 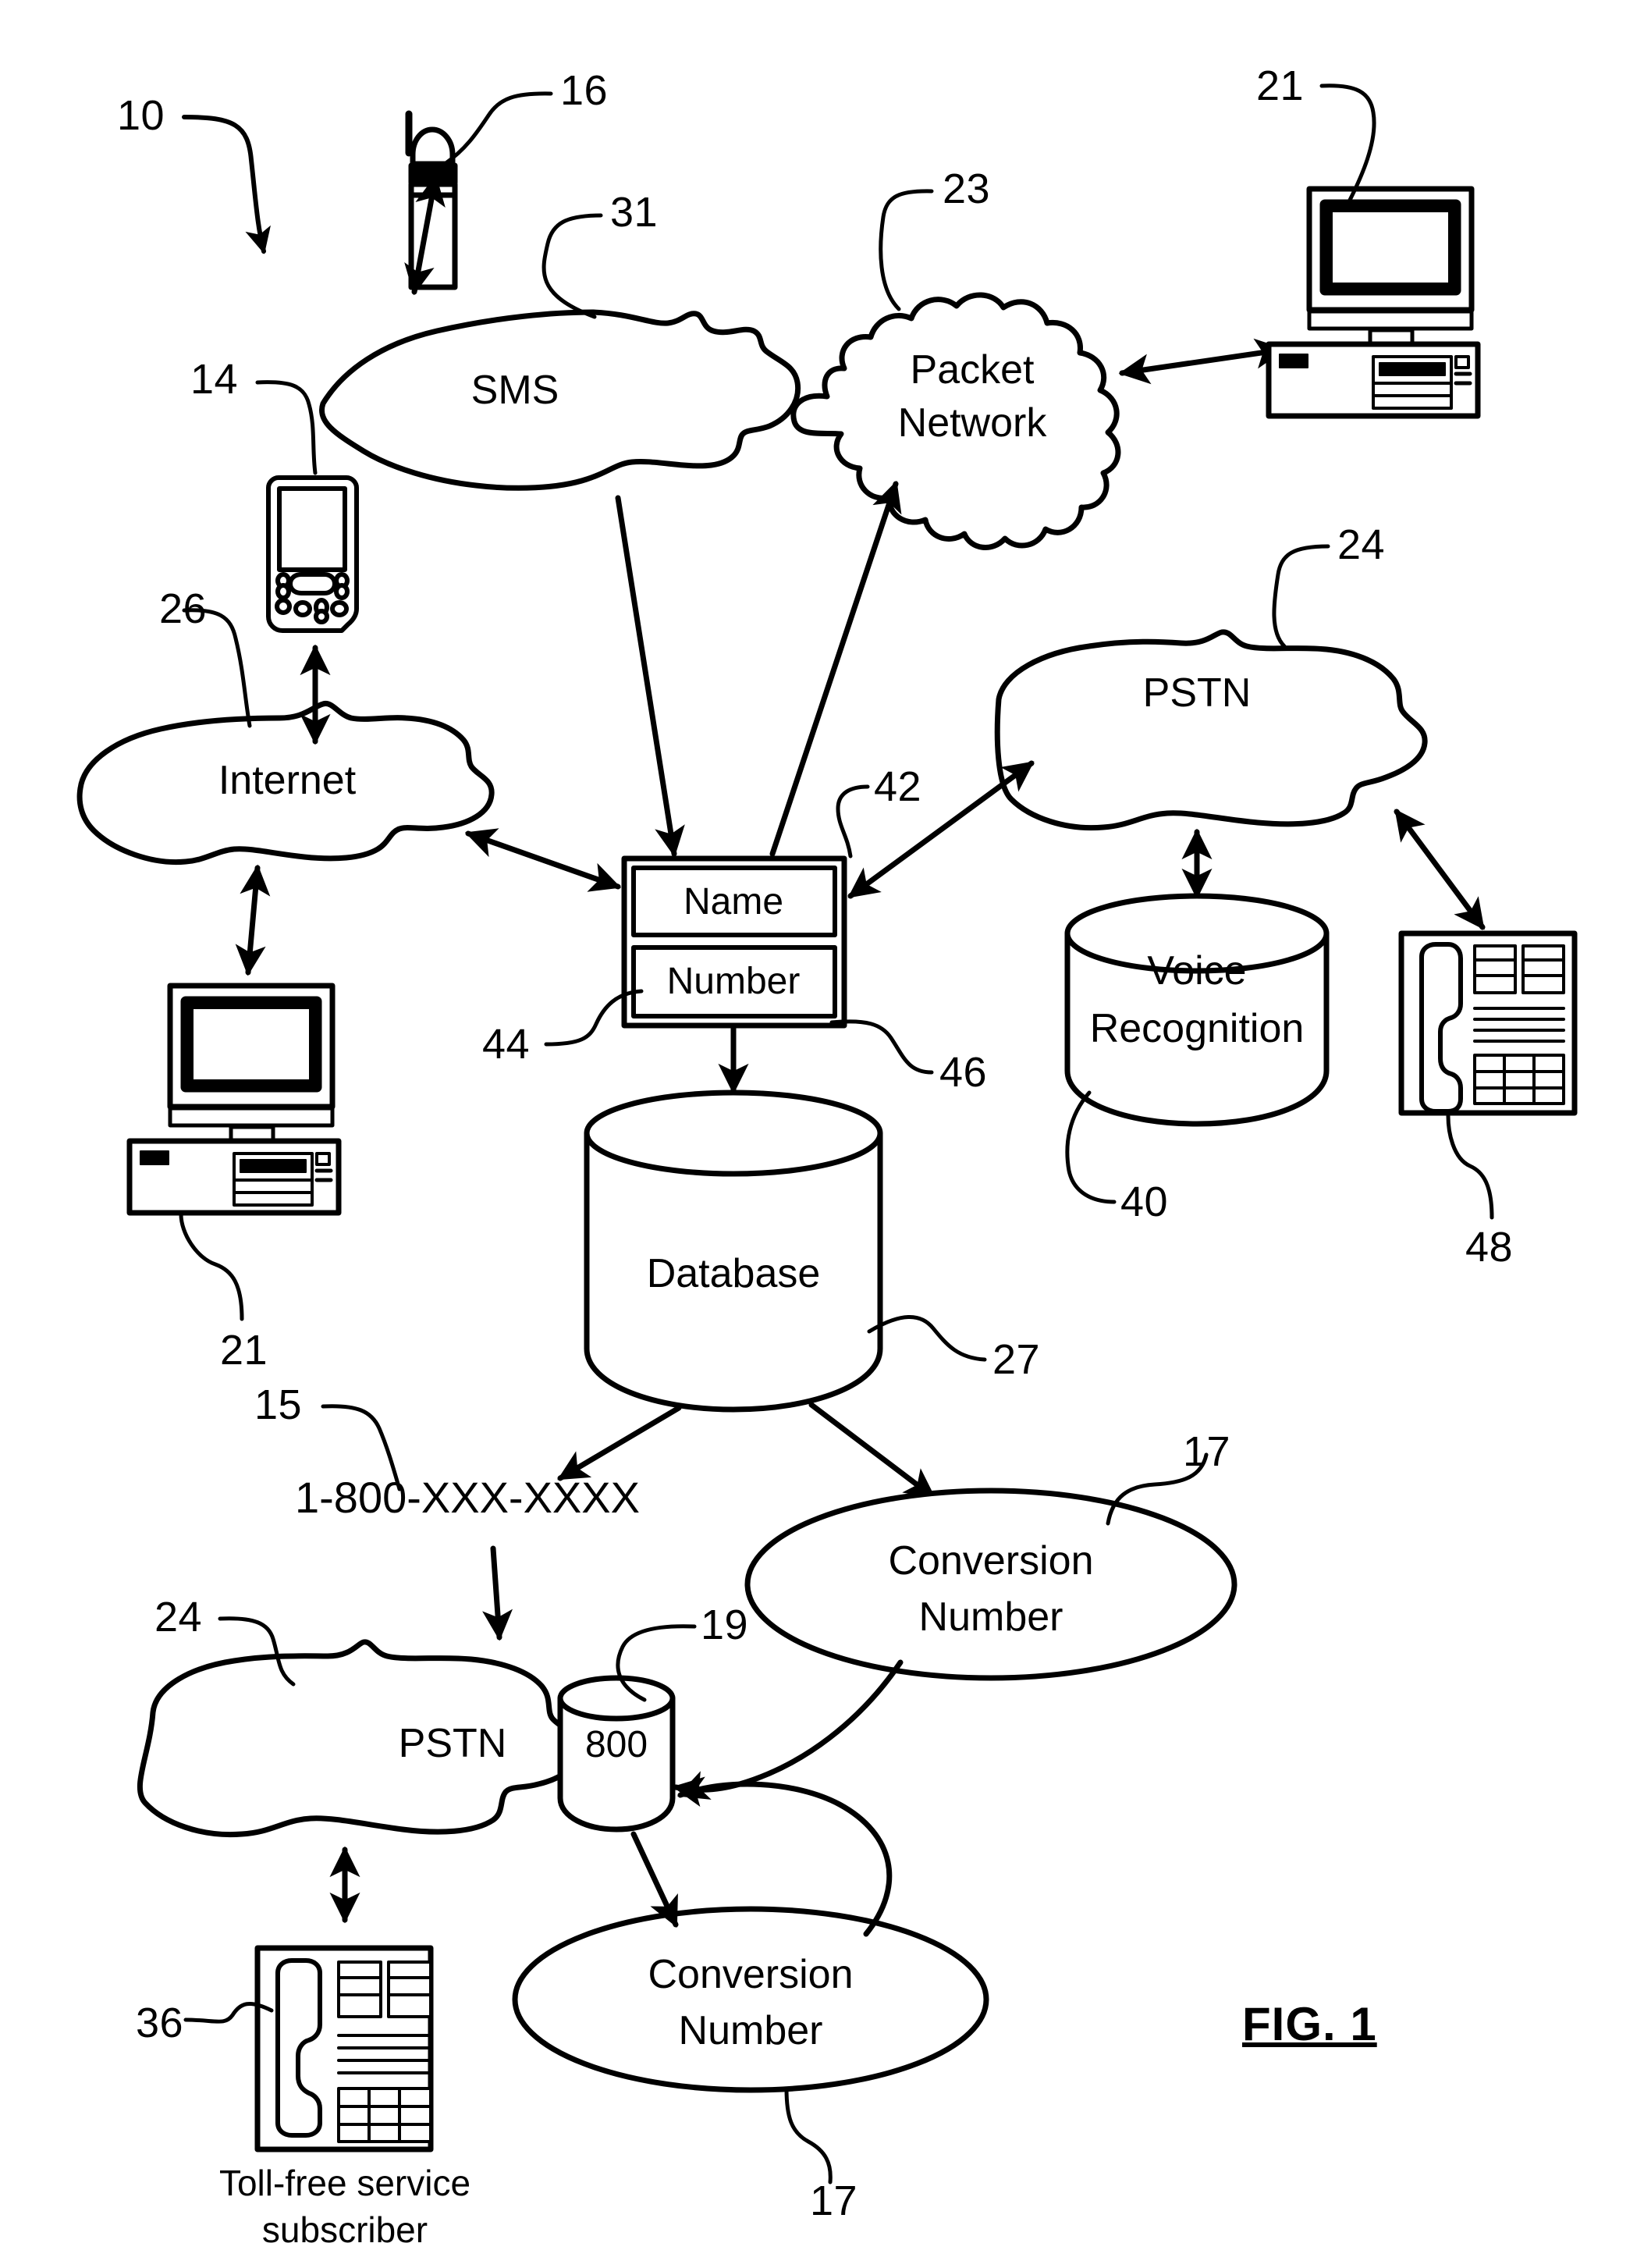 I want to click on subscriber-caption-line2: subscriber, so click(x=345, y=2230).